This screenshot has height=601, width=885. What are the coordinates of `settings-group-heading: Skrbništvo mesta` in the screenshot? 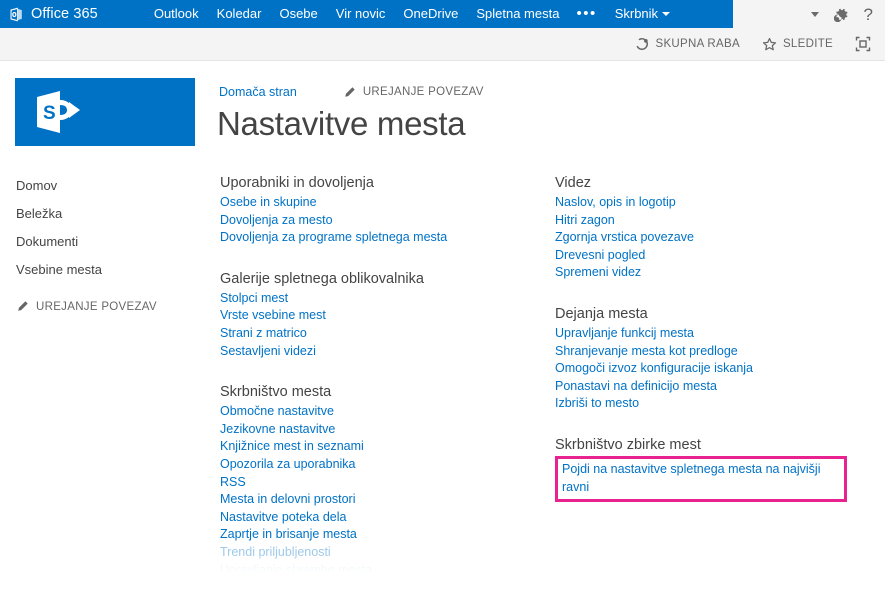 It's located at (276, 392).